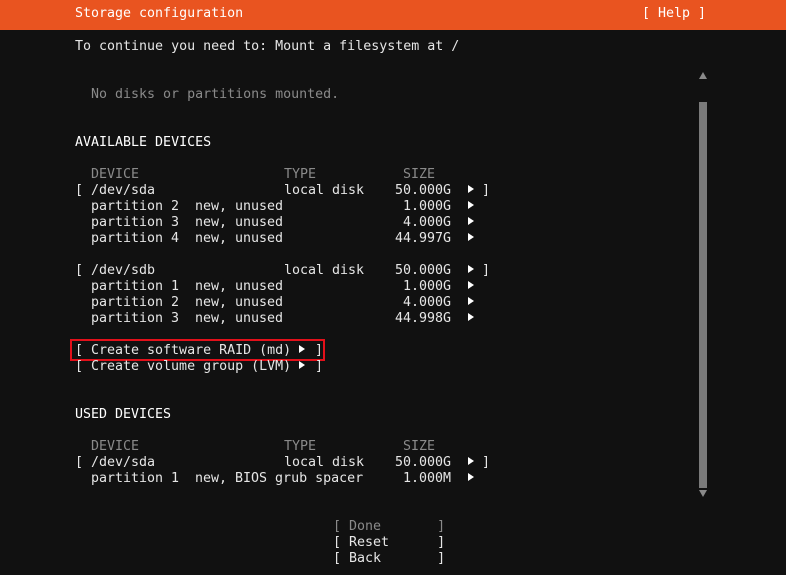 The width and height of the screenshot is (786, 575). What do you see at coordinates (215, 94) in the screenshot?
I see `no-mounts-message: No disks or partitions mounted.` at bounding box center [215, 94].